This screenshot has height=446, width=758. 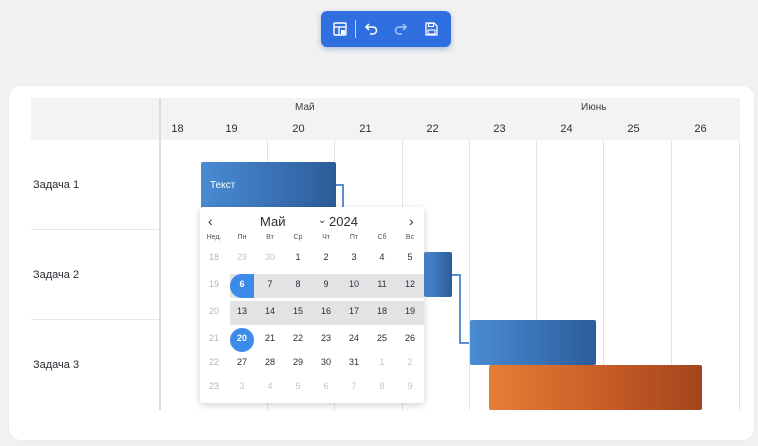 I want to click on table-layout-icon, so click(x=340, y=29).